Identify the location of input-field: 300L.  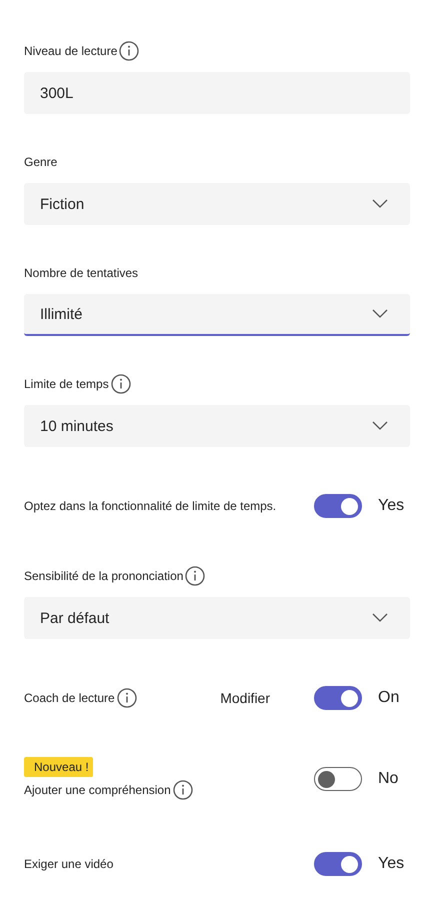
(217, 93).